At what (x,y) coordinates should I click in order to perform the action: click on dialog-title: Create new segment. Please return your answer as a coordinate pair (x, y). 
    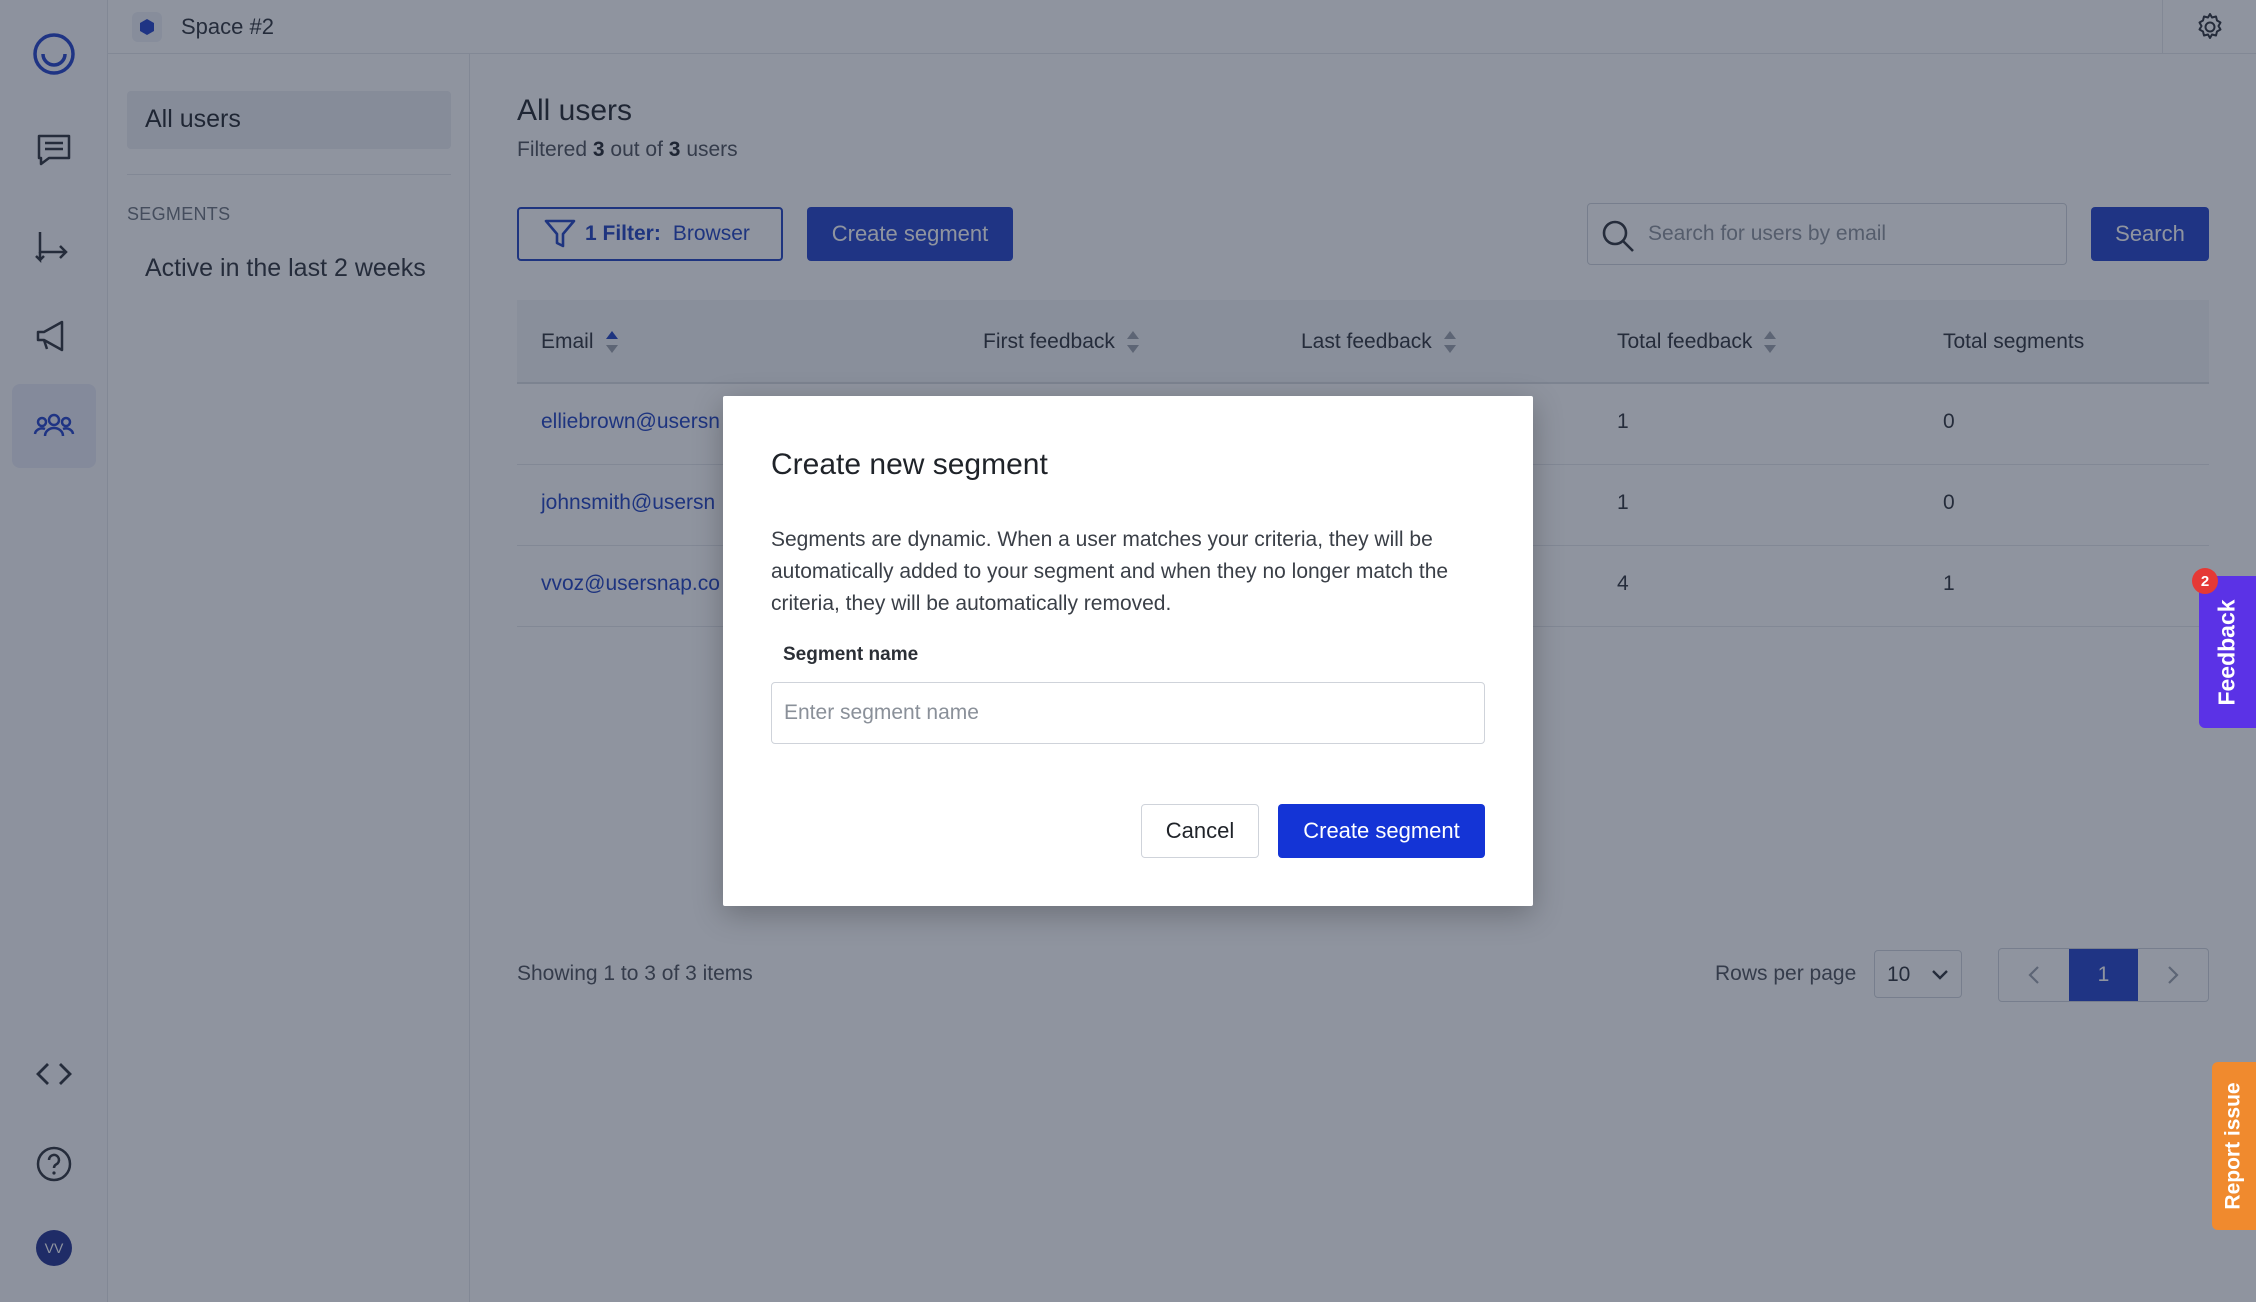
    Looking at the image, I should click on (909, 464).